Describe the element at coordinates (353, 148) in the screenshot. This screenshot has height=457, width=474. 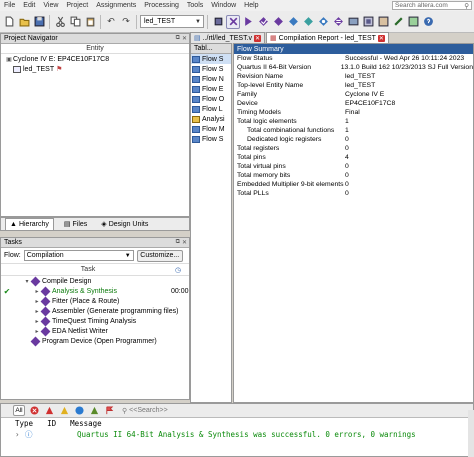
I see `summary-row: Total registers 0` at that location.